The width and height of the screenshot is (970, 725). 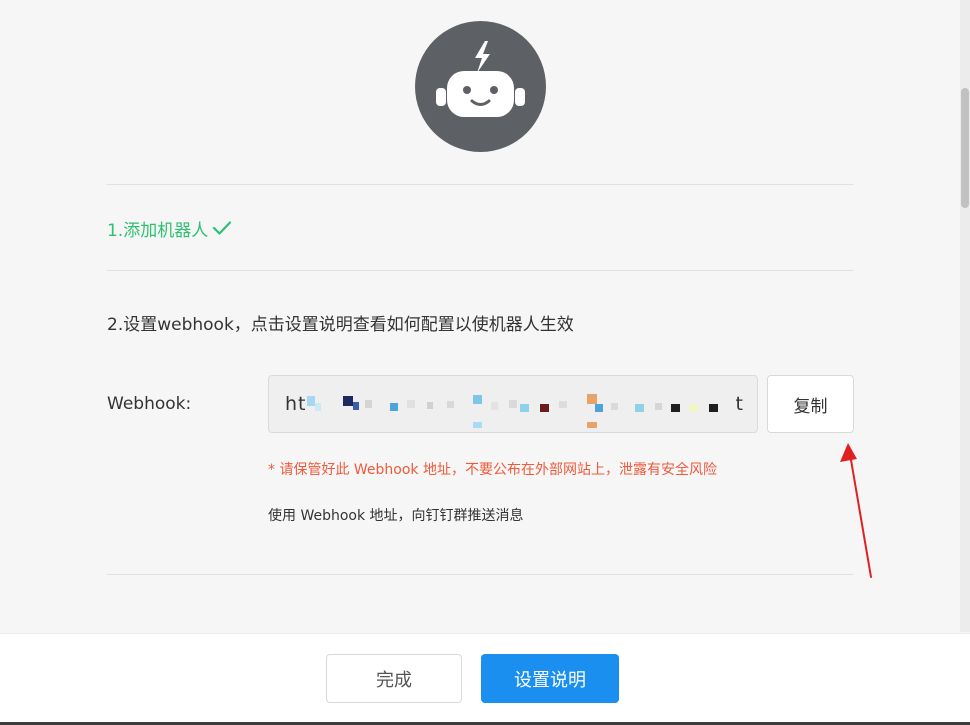 What do you see at coordinates (396, 516) in the screenshot?
I see `webhook-usage-hint: 使用 Webhook 地址，向钉钉群推送消息` at bounding box center [396, 516].